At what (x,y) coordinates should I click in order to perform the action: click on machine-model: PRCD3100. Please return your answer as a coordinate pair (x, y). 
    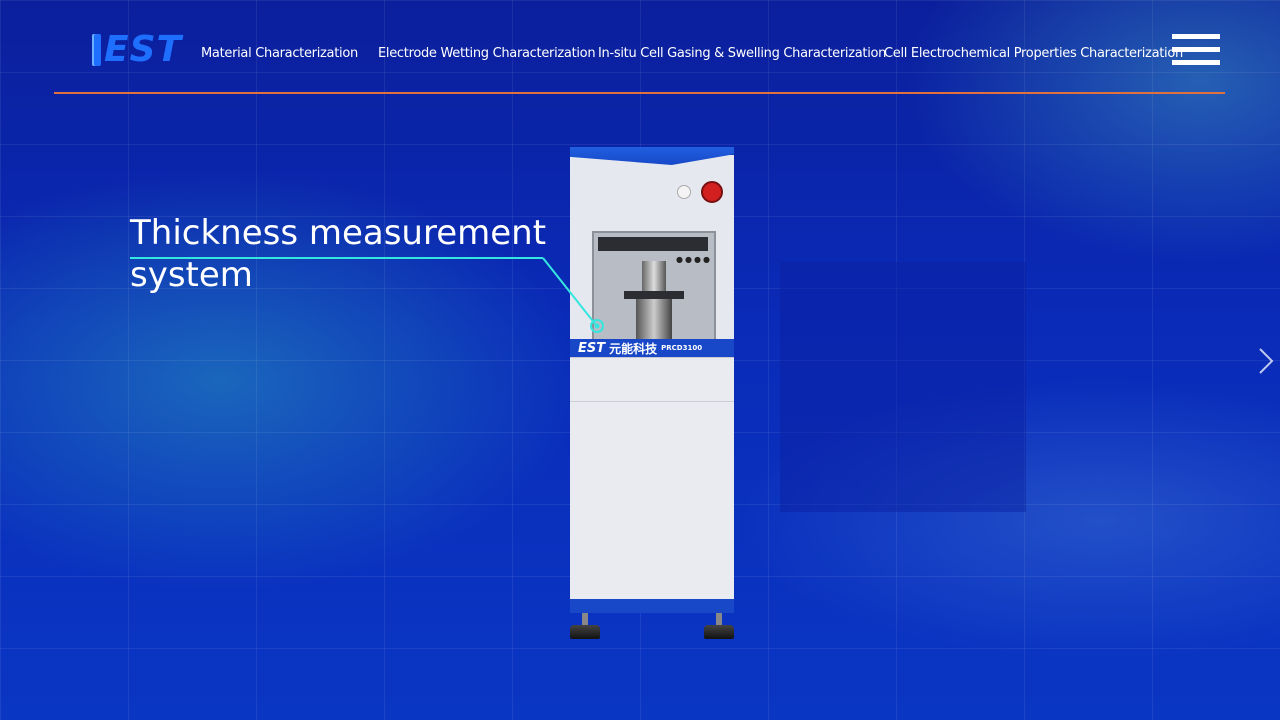
    Looking at the image, I should click on (682, 348).